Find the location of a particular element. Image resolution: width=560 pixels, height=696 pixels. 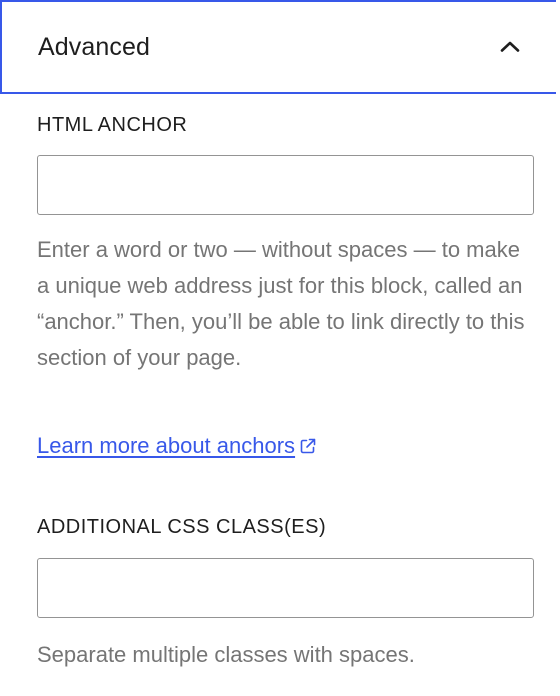

panel-title: Advanced is located at coordinates (94, 46).